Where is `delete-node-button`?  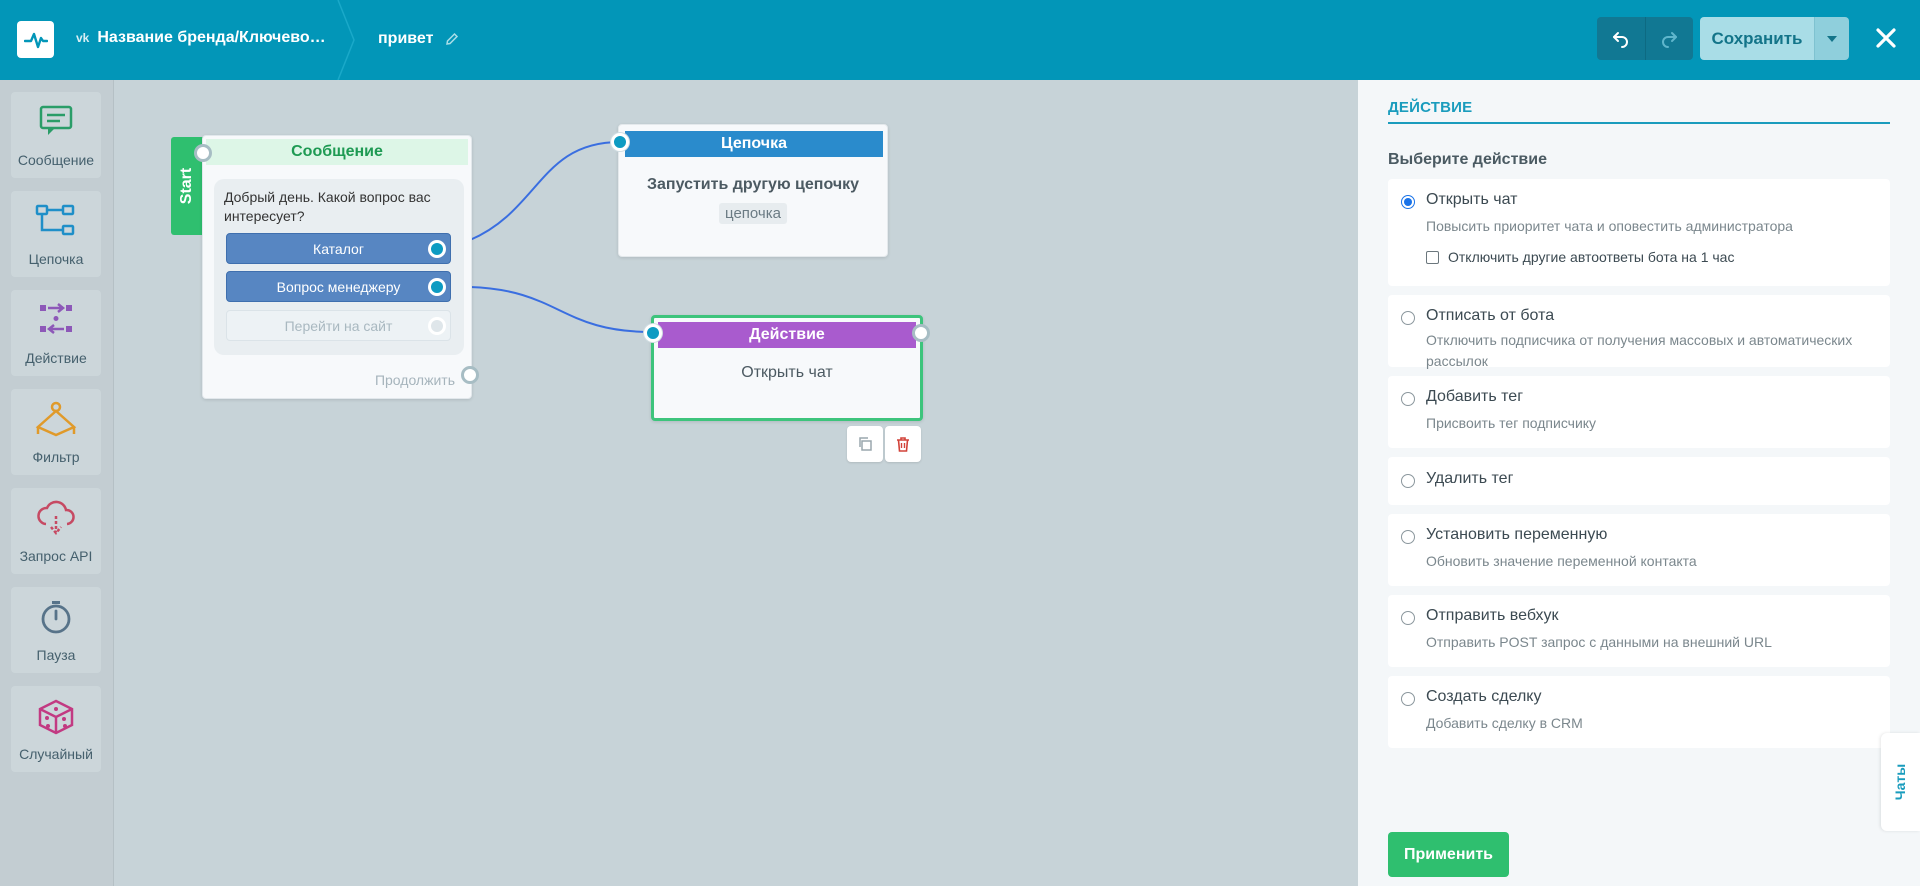
delete-node-button is located at coordinates (903, 444).